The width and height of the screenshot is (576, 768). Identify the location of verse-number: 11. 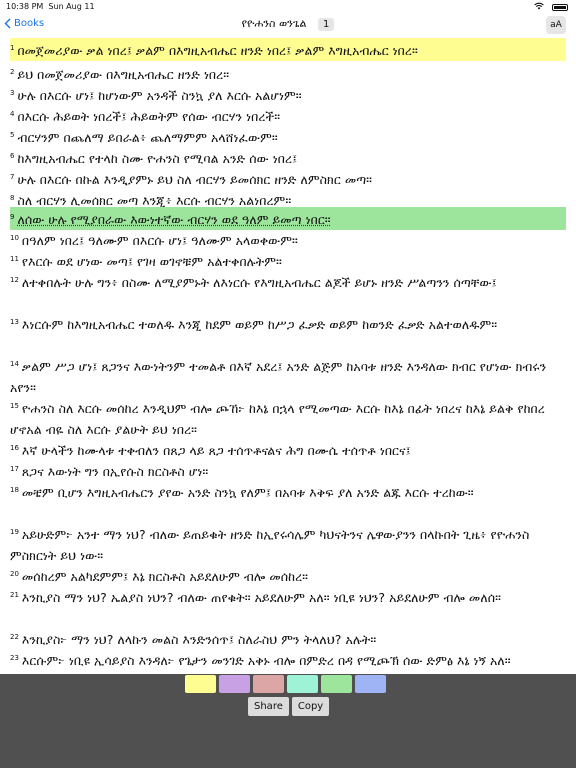
(14, 259).